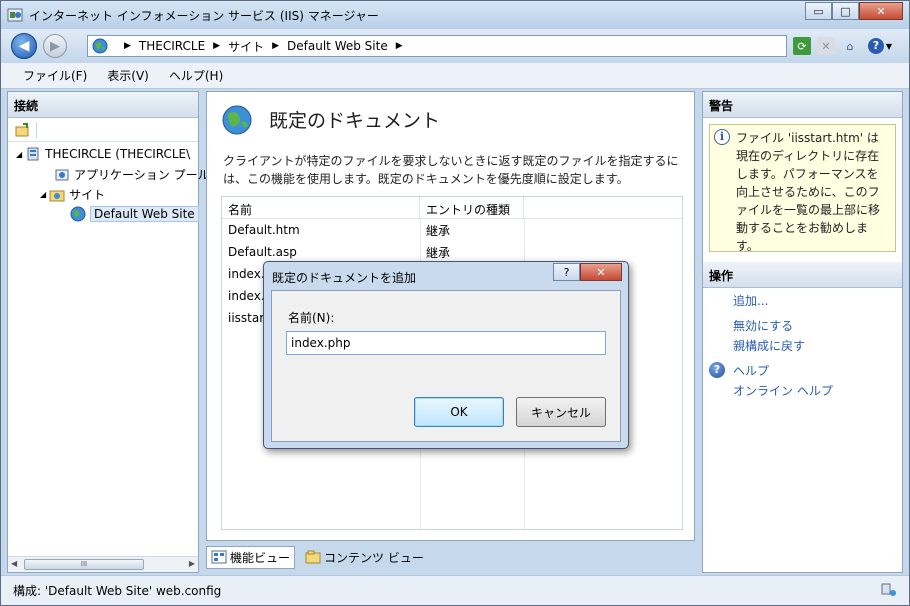 This screenshot has width=910, height=606. I want to click on back-arrow-icon: ◀, so click(24, 46).